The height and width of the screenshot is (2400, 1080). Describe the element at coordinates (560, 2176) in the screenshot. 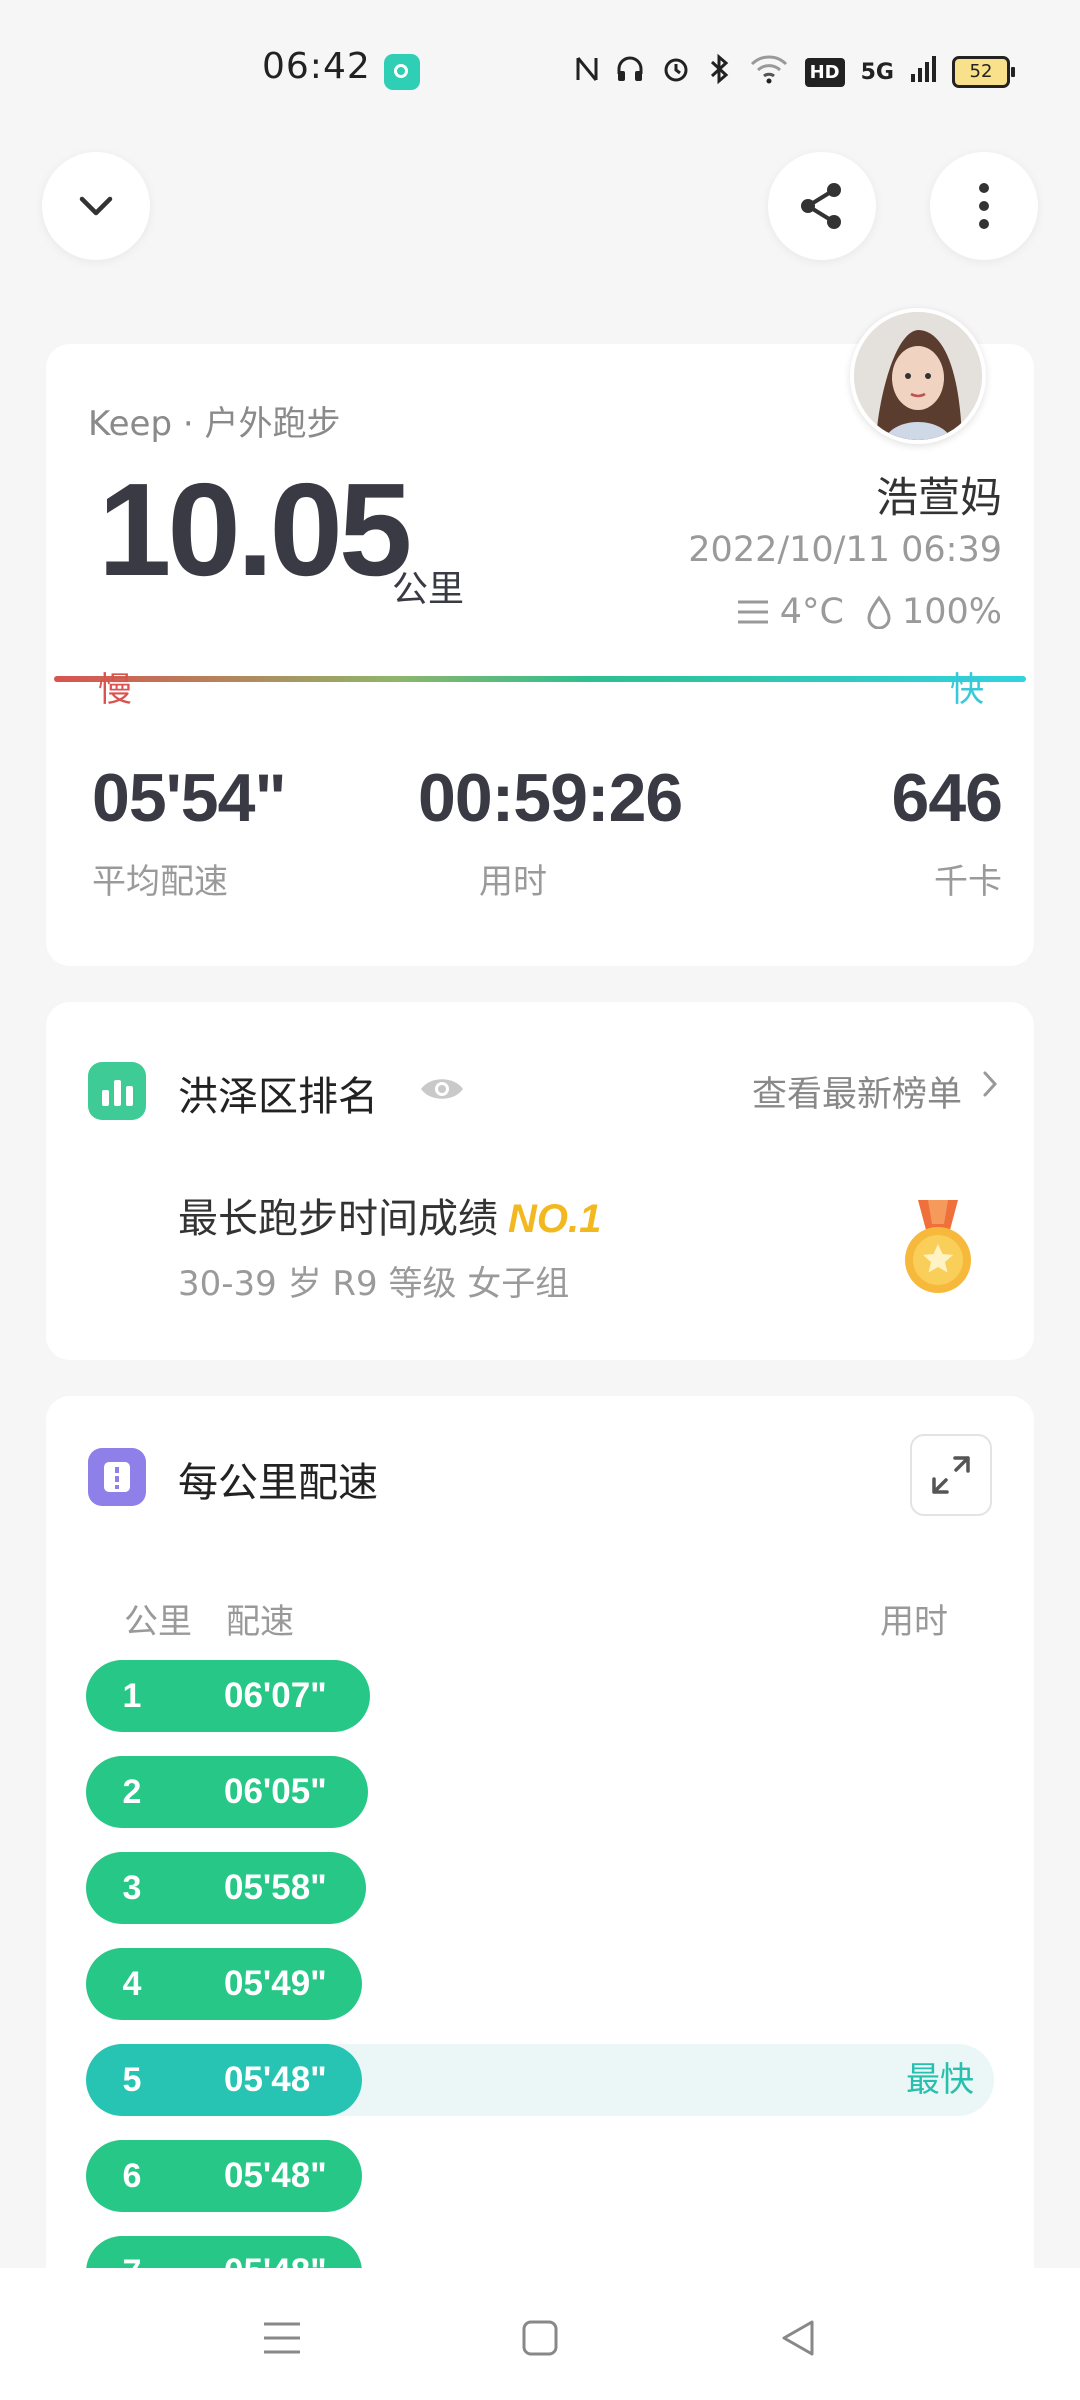

I see `pace-row: 6 05'48"` at that location.